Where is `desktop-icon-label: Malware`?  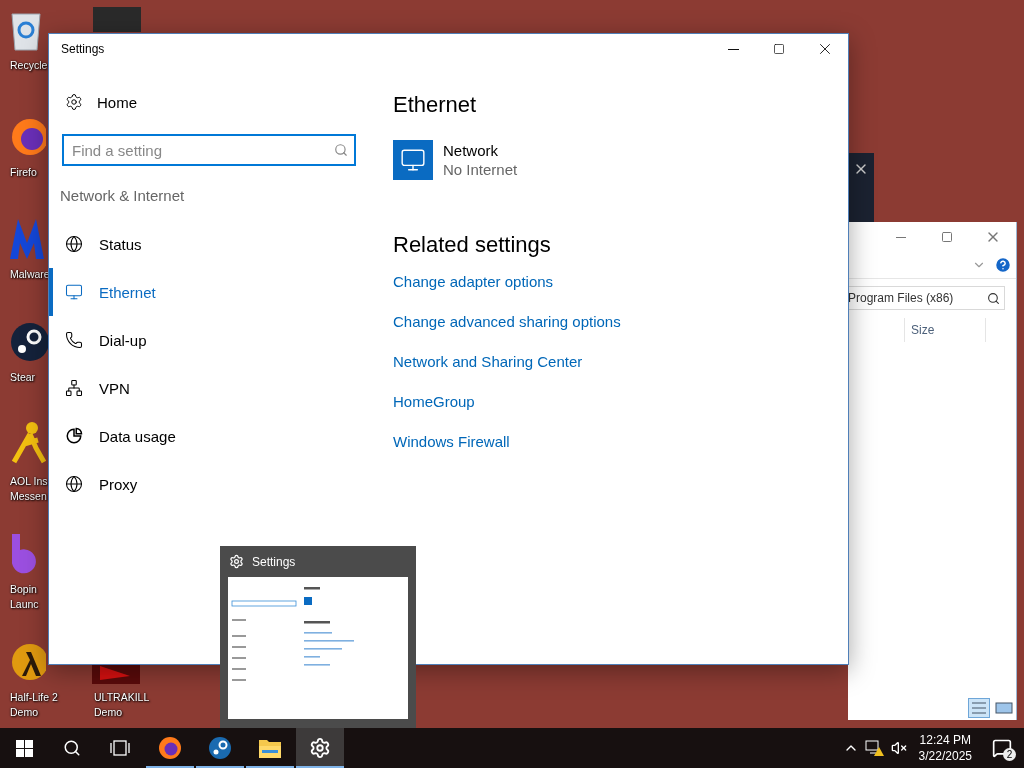 desktop-icon-label: Malware is located at coordinates (30, 274).